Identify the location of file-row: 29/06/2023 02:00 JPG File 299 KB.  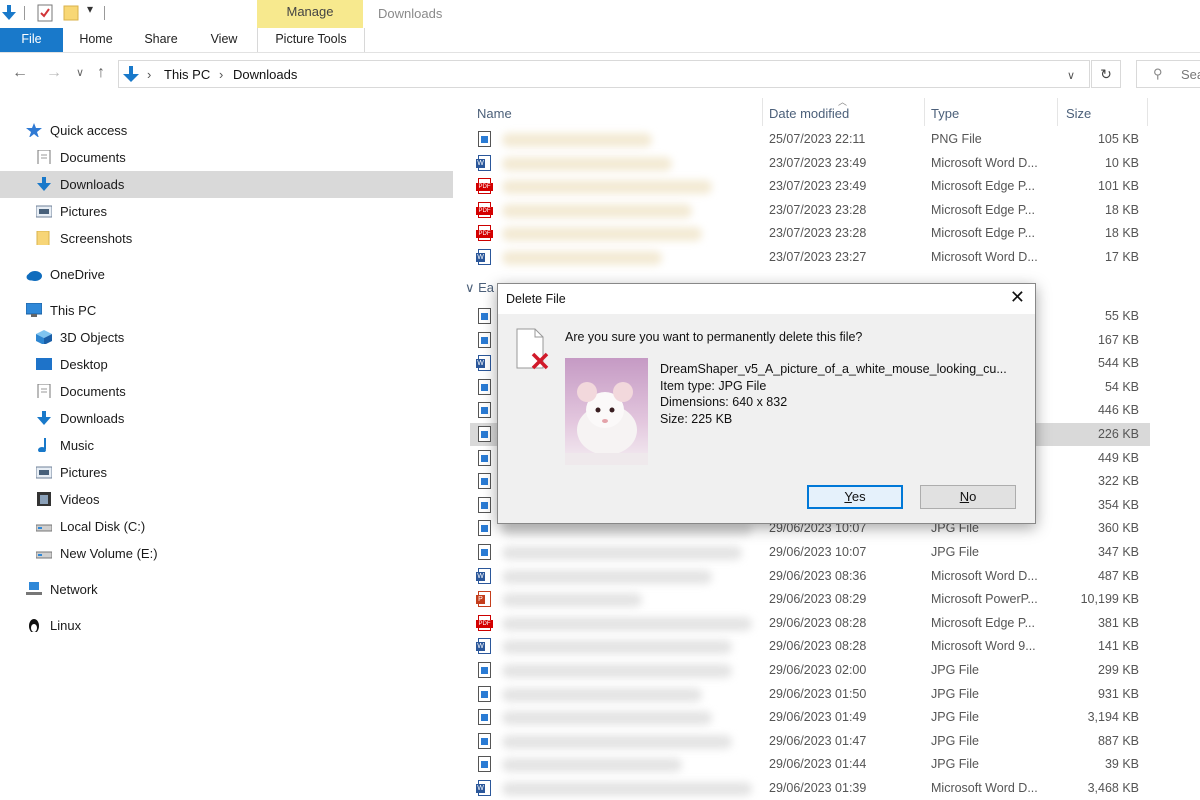
(810, 670).